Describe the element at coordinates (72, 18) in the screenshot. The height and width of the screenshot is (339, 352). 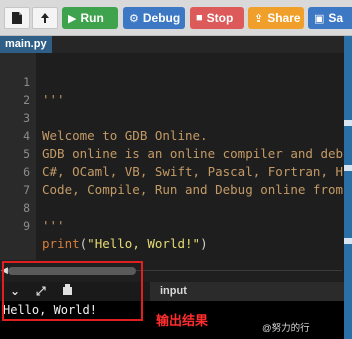
I see `play-icon: ▶` at that location.